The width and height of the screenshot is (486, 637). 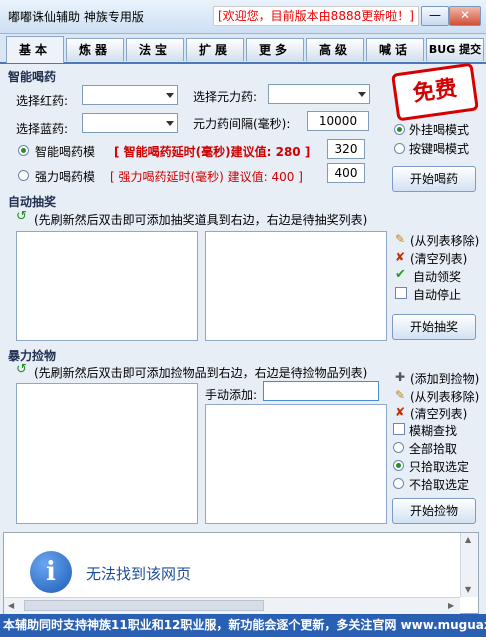 I want to click on scroll-left-icon: ◀, so click(x=11, y=605).